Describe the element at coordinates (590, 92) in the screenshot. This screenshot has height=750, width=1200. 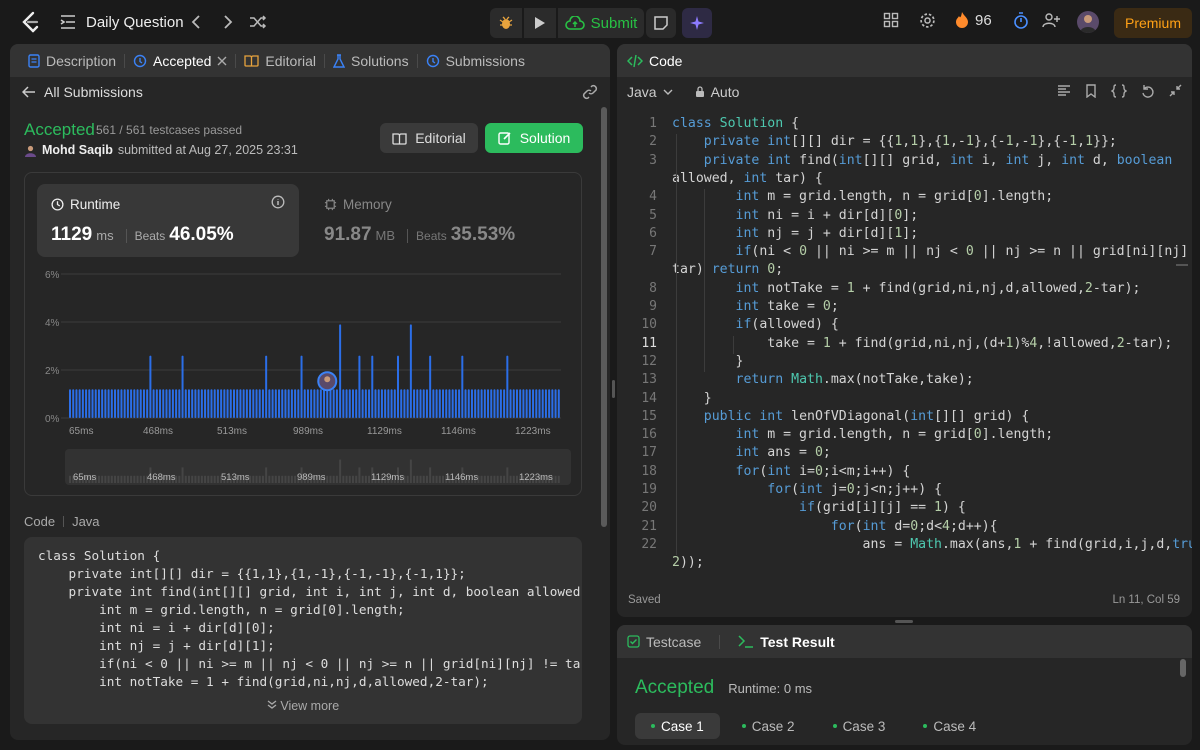
I see `share-link-icon` at that location.